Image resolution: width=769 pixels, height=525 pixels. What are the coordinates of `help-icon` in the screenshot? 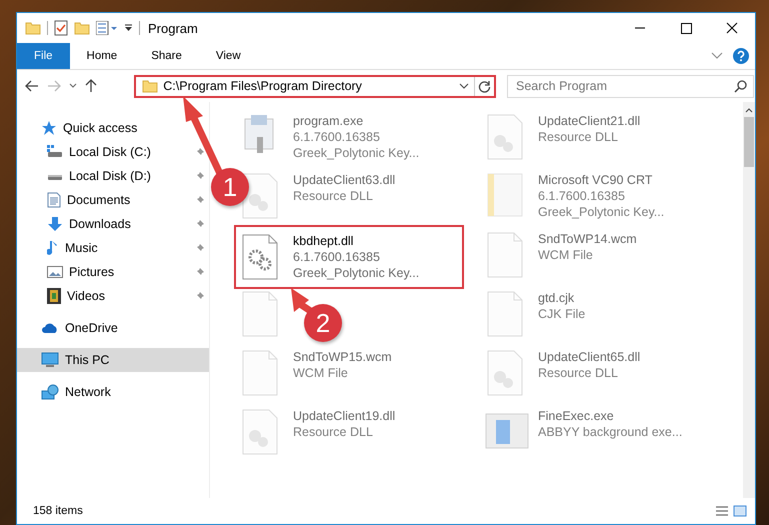 It's located at (741, 56).